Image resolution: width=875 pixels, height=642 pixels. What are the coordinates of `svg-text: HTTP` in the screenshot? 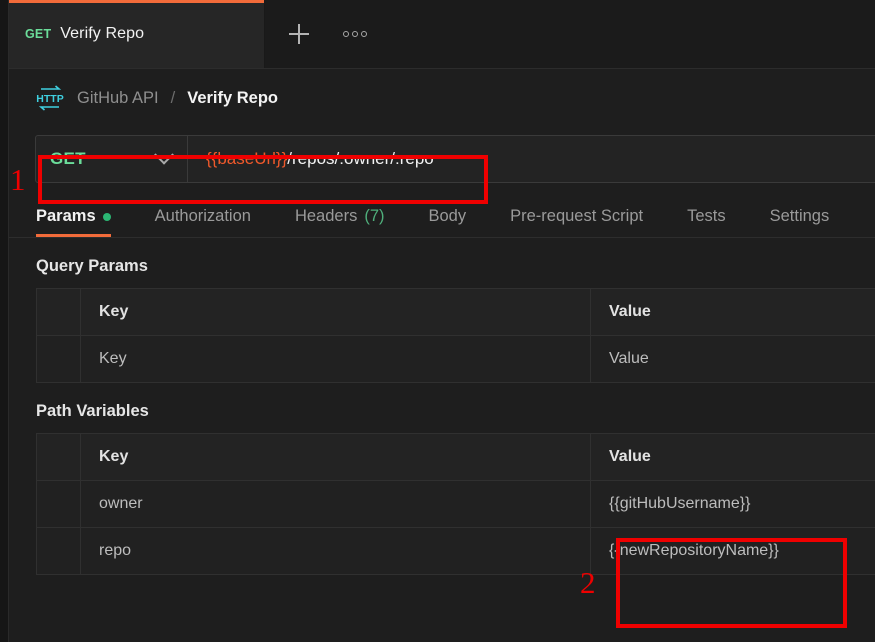 It's located at (49, 99).